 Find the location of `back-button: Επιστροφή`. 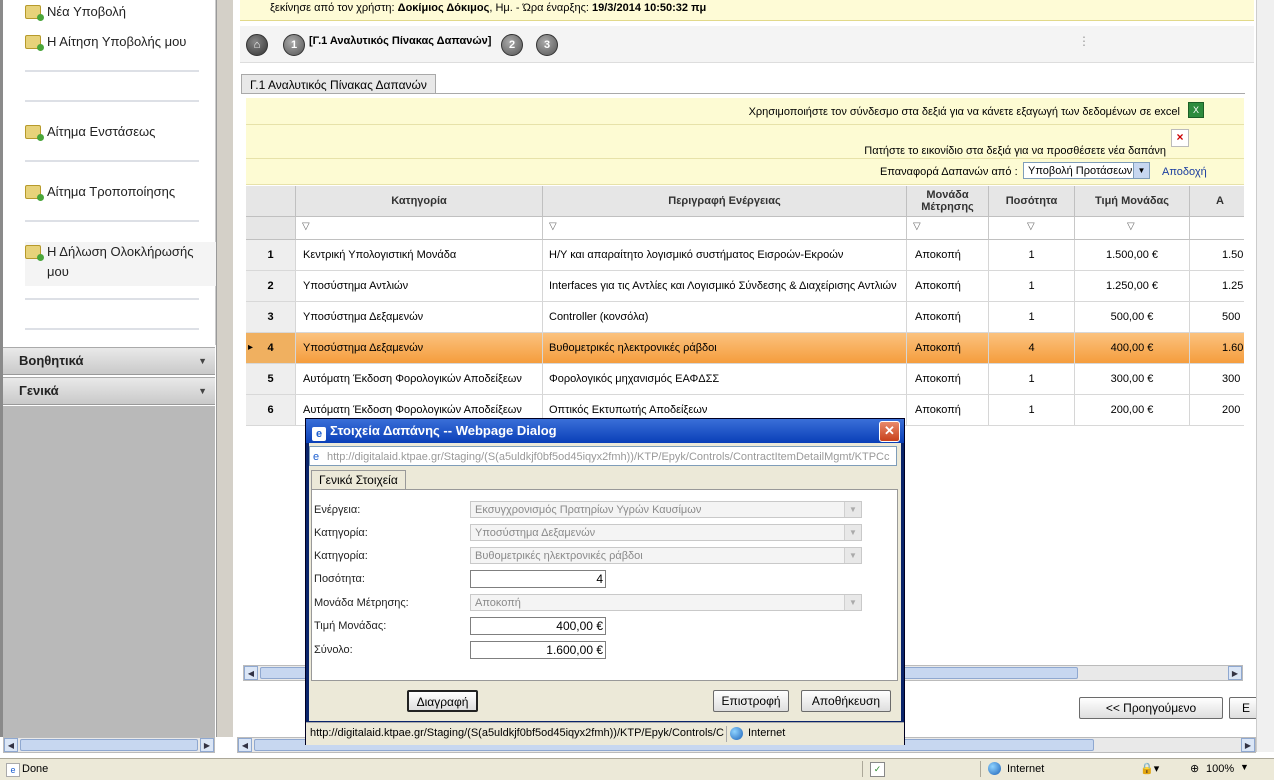

back-button: Επιστροφή is located at coordinates (751, 701).